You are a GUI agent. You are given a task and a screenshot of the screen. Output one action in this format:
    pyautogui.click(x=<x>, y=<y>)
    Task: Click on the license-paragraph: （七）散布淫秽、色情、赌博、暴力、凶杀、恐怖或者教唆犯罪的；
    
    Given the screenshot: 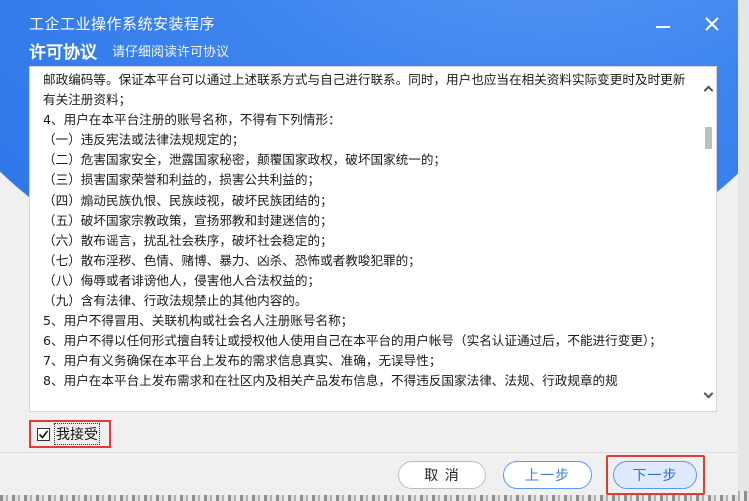 What is the action you would take?
    pyautogui.click(x=232, y=260)
    